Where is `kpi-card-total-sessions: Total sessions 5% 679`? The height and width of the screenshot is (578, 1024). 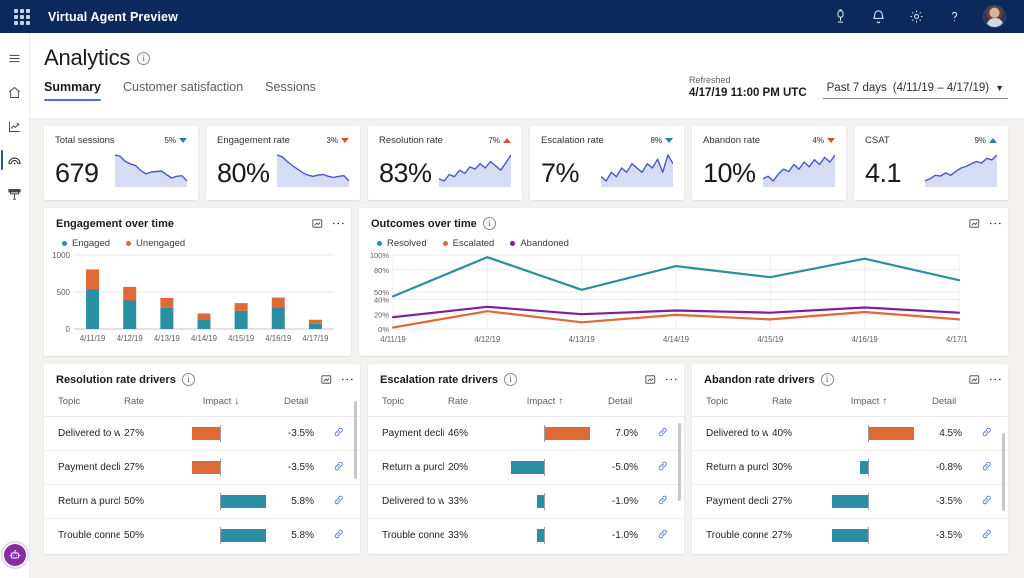
kpi-card-total-sessions: Total sessions 5% 679 is located at coordinates (121, 163).